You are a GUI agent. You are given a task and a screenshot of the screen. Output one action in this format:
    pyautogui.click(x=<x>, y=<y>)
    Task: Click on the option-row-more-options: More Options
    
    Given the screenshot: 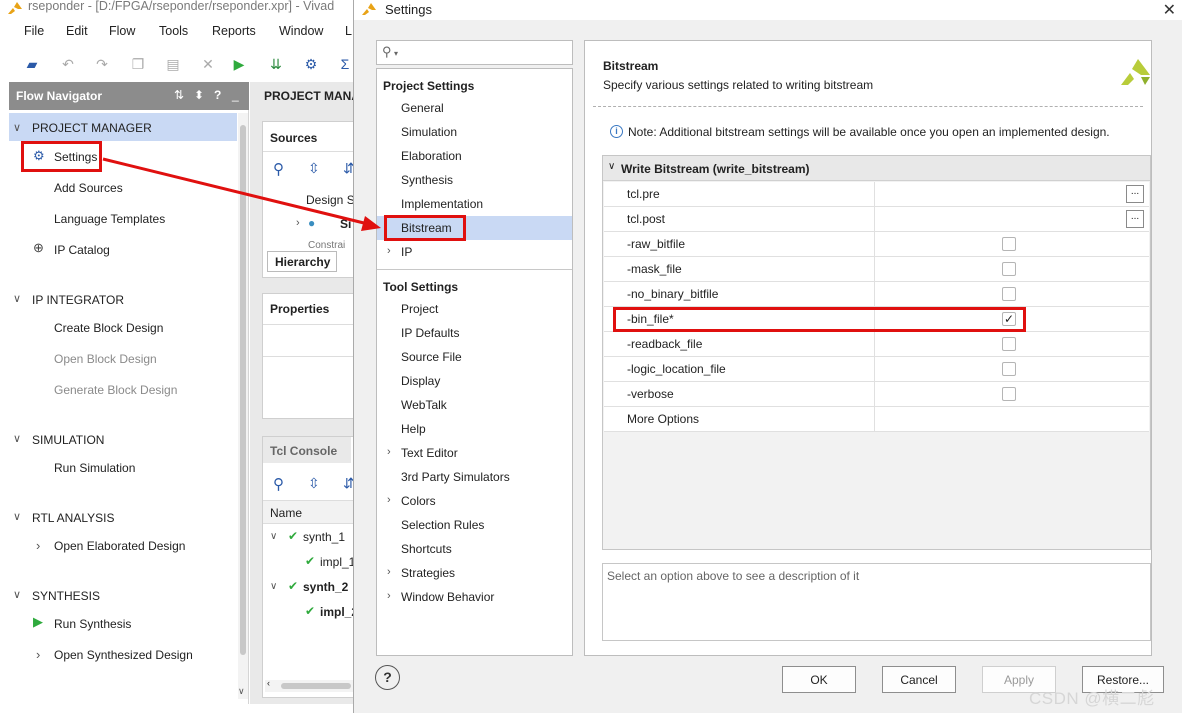 What is the action you would take?
    pyautogui.click(x=876, y=419)
    